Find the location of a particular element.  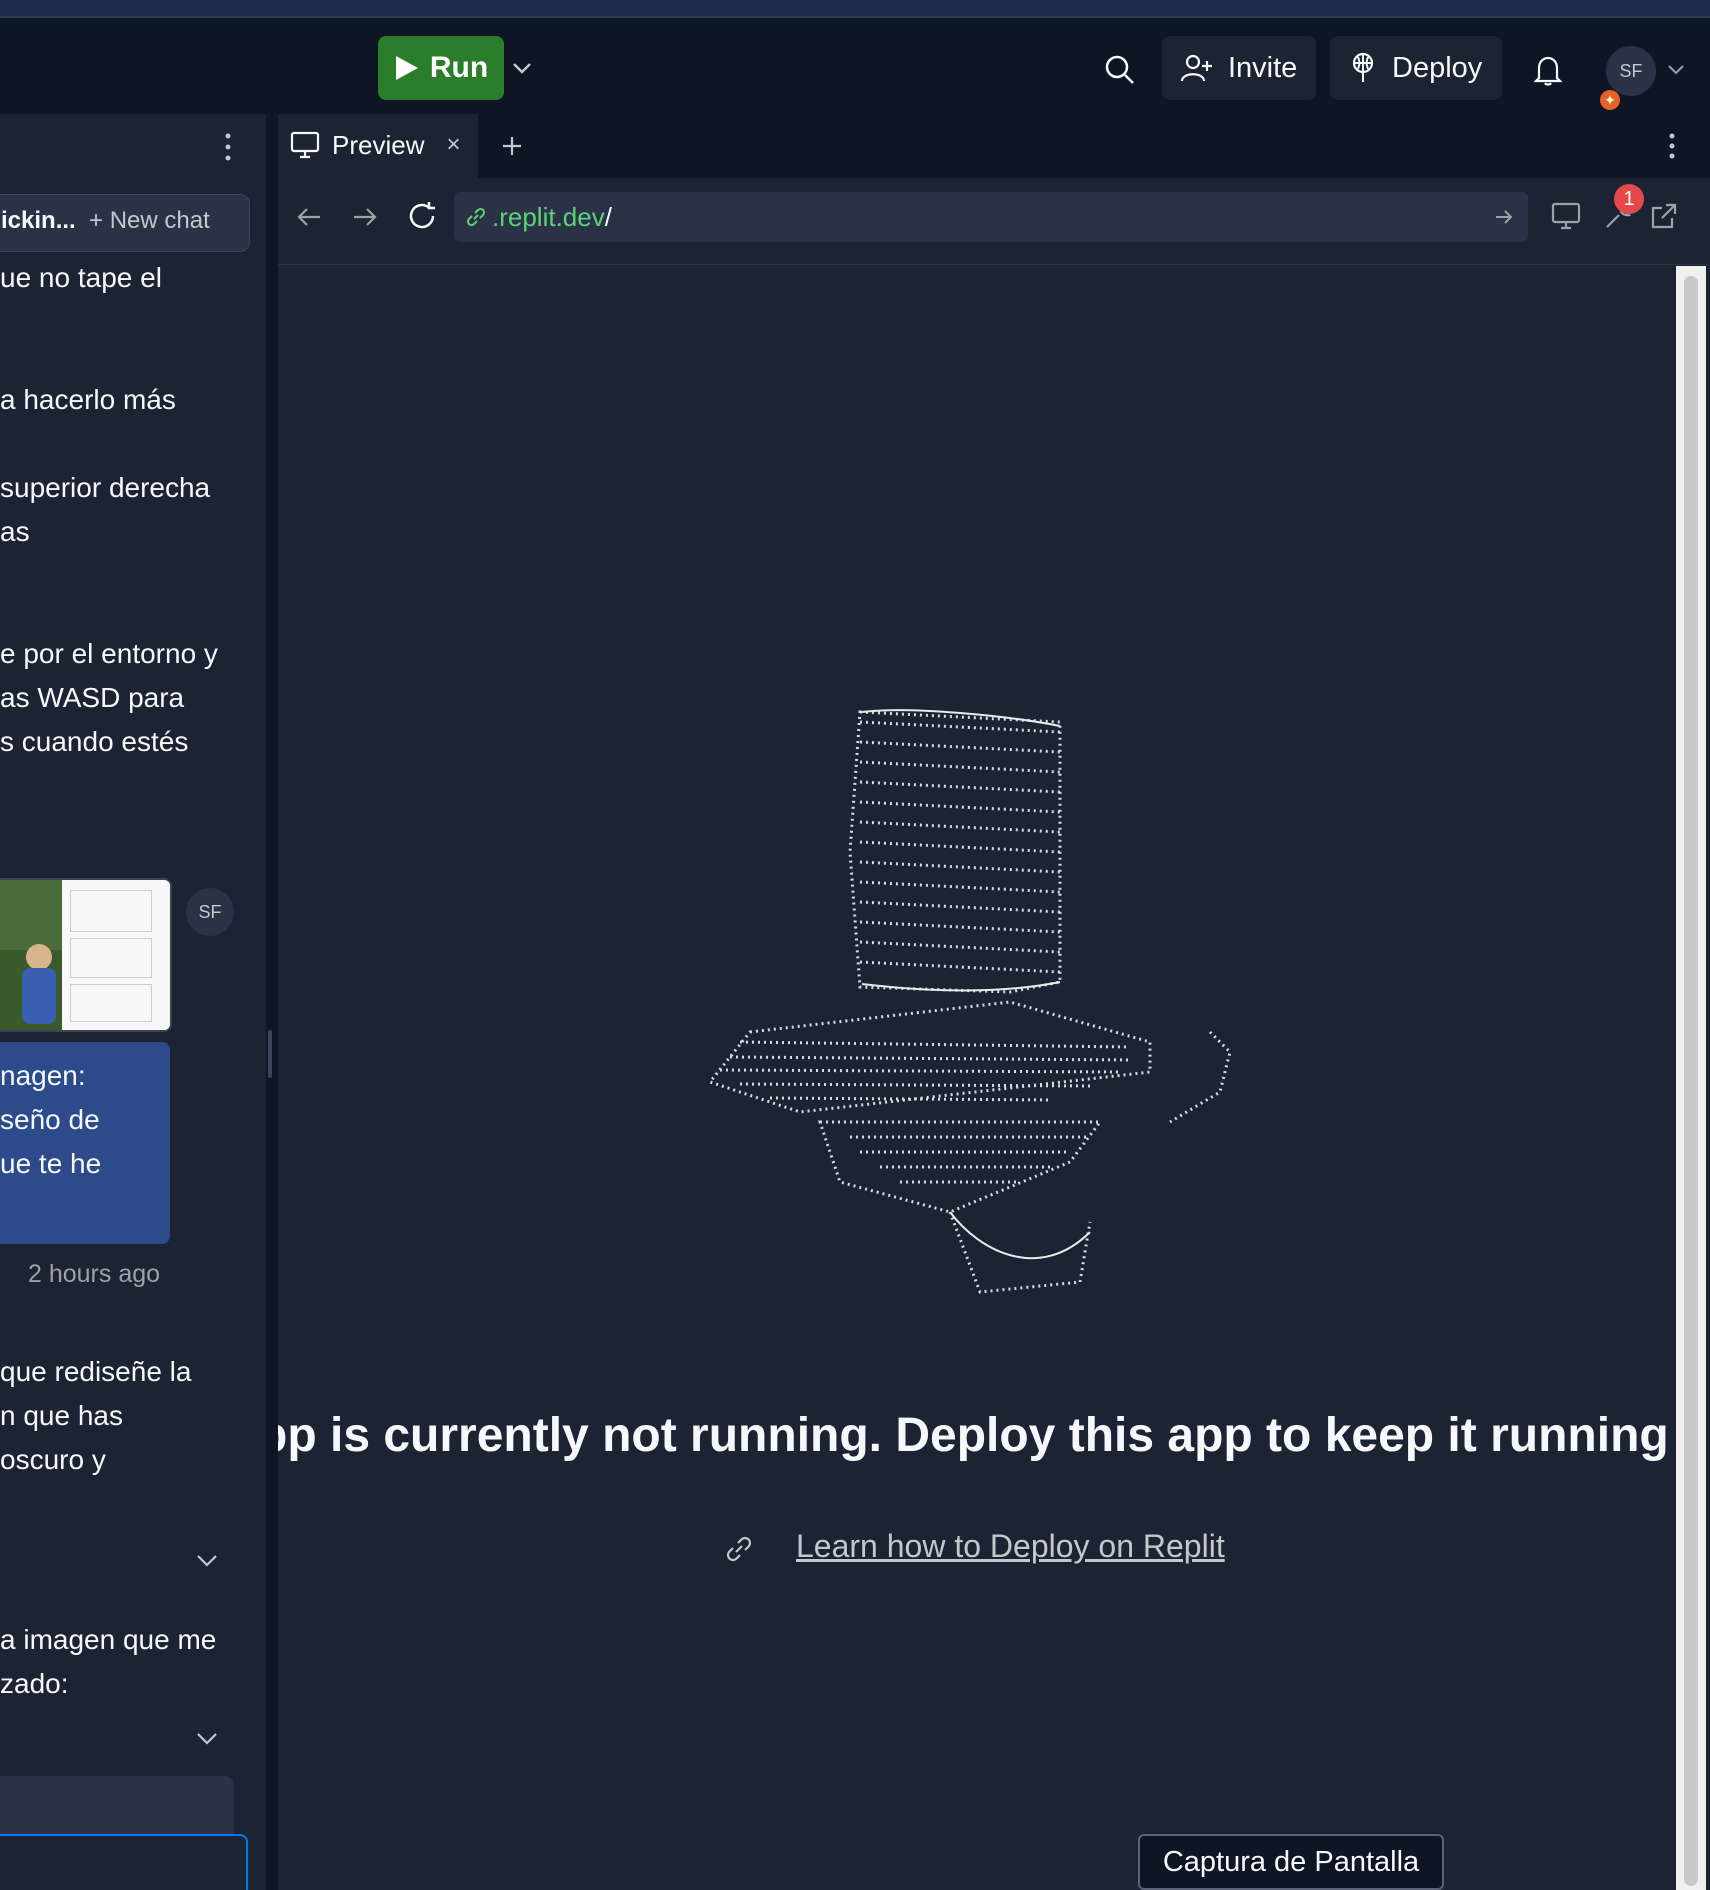

avatar-status-icon: ✦ is located at coordinates (1610, 100).